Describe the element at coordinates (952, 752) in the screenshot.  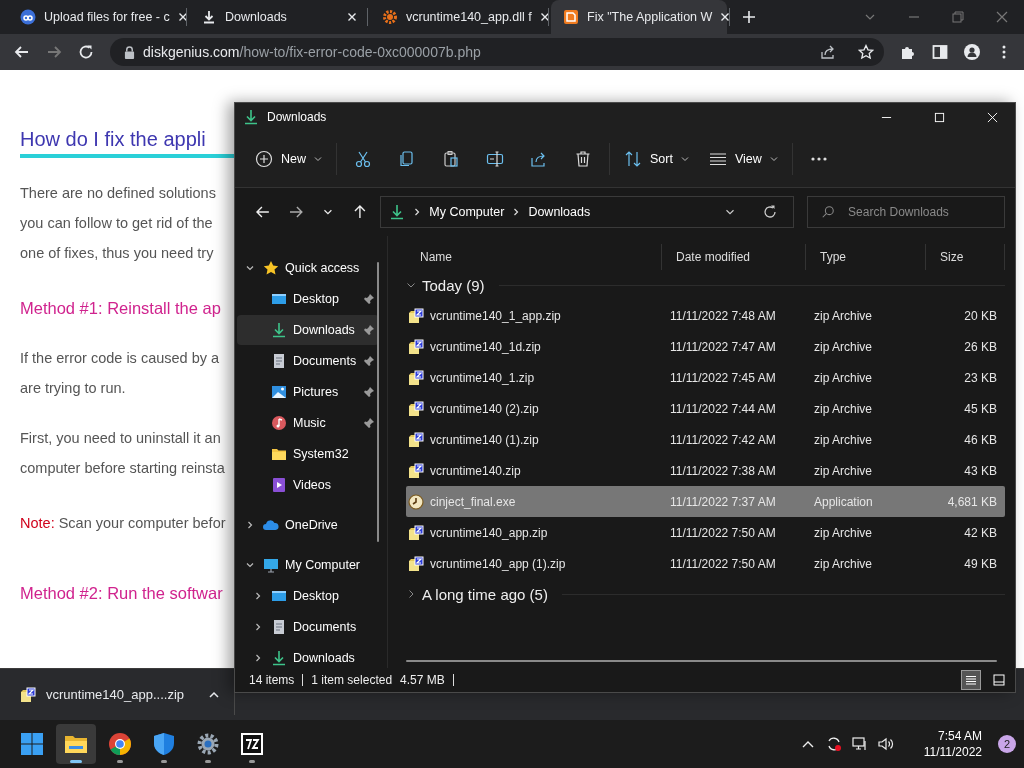
I see `clock-date: 11/11/2022` at that location.